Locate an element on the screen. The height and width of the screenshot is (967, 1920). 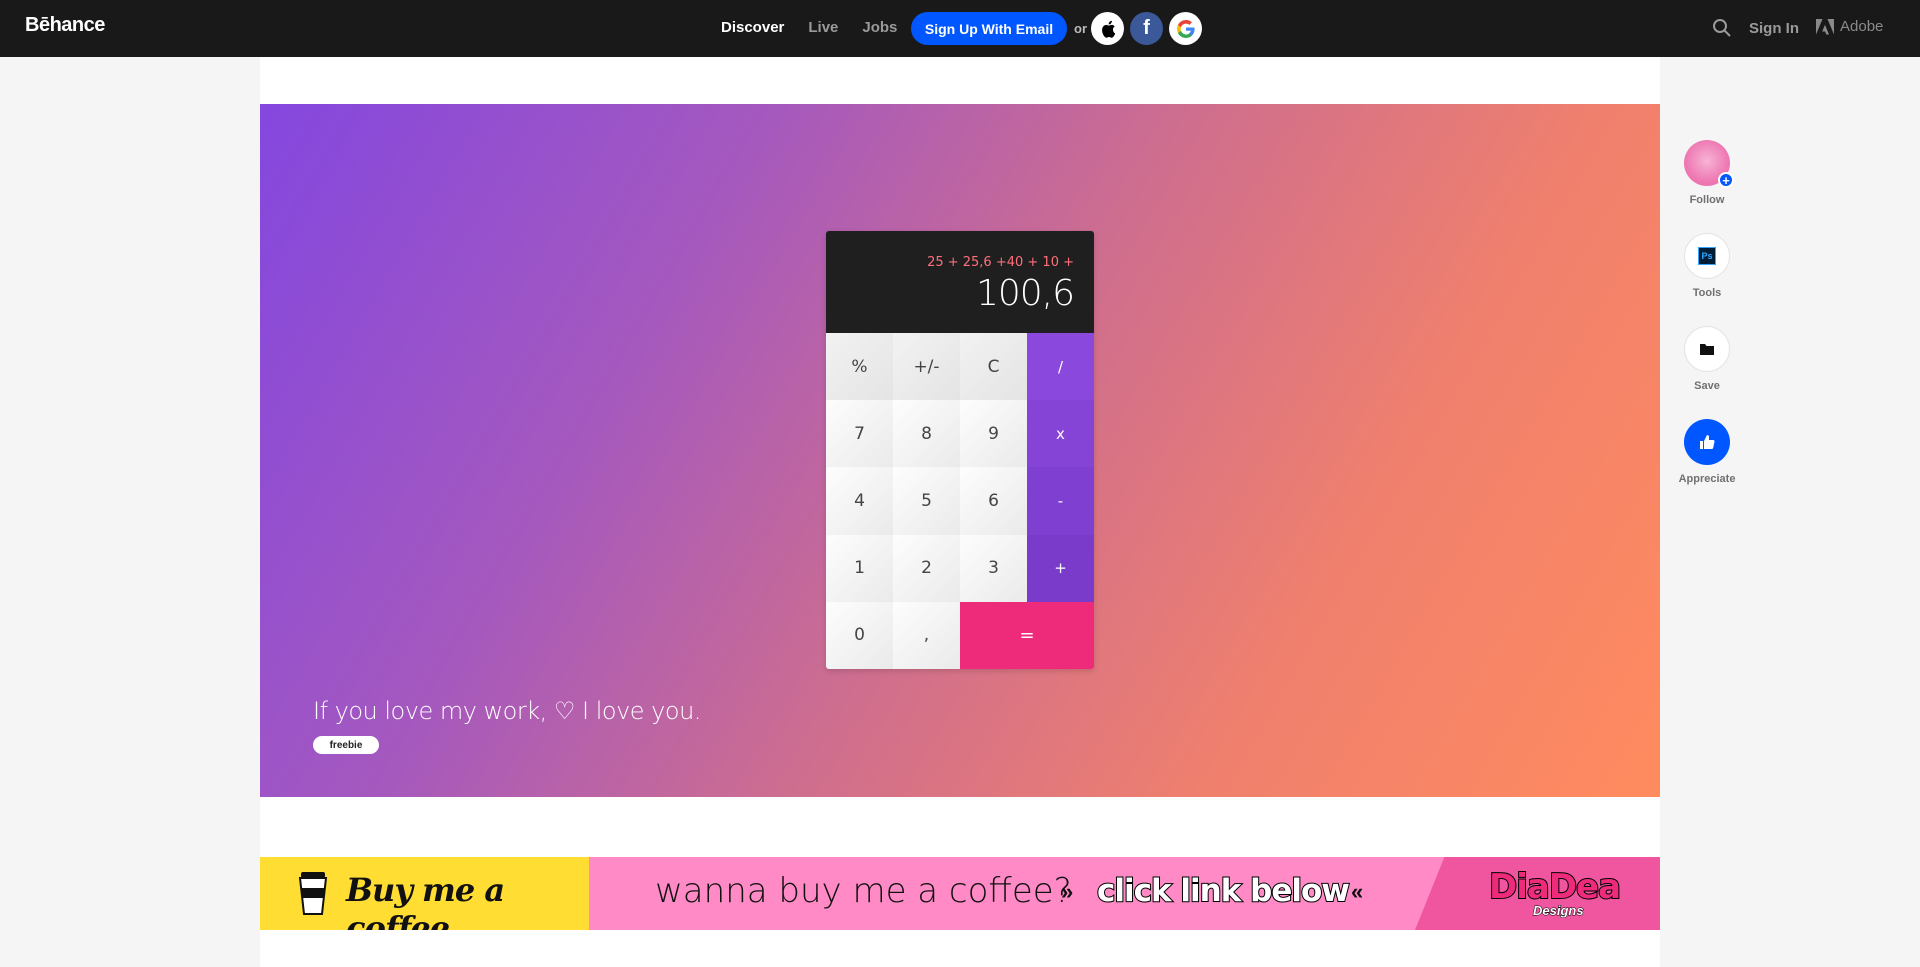
nav-live: Live is located at coordinates (823, 27).